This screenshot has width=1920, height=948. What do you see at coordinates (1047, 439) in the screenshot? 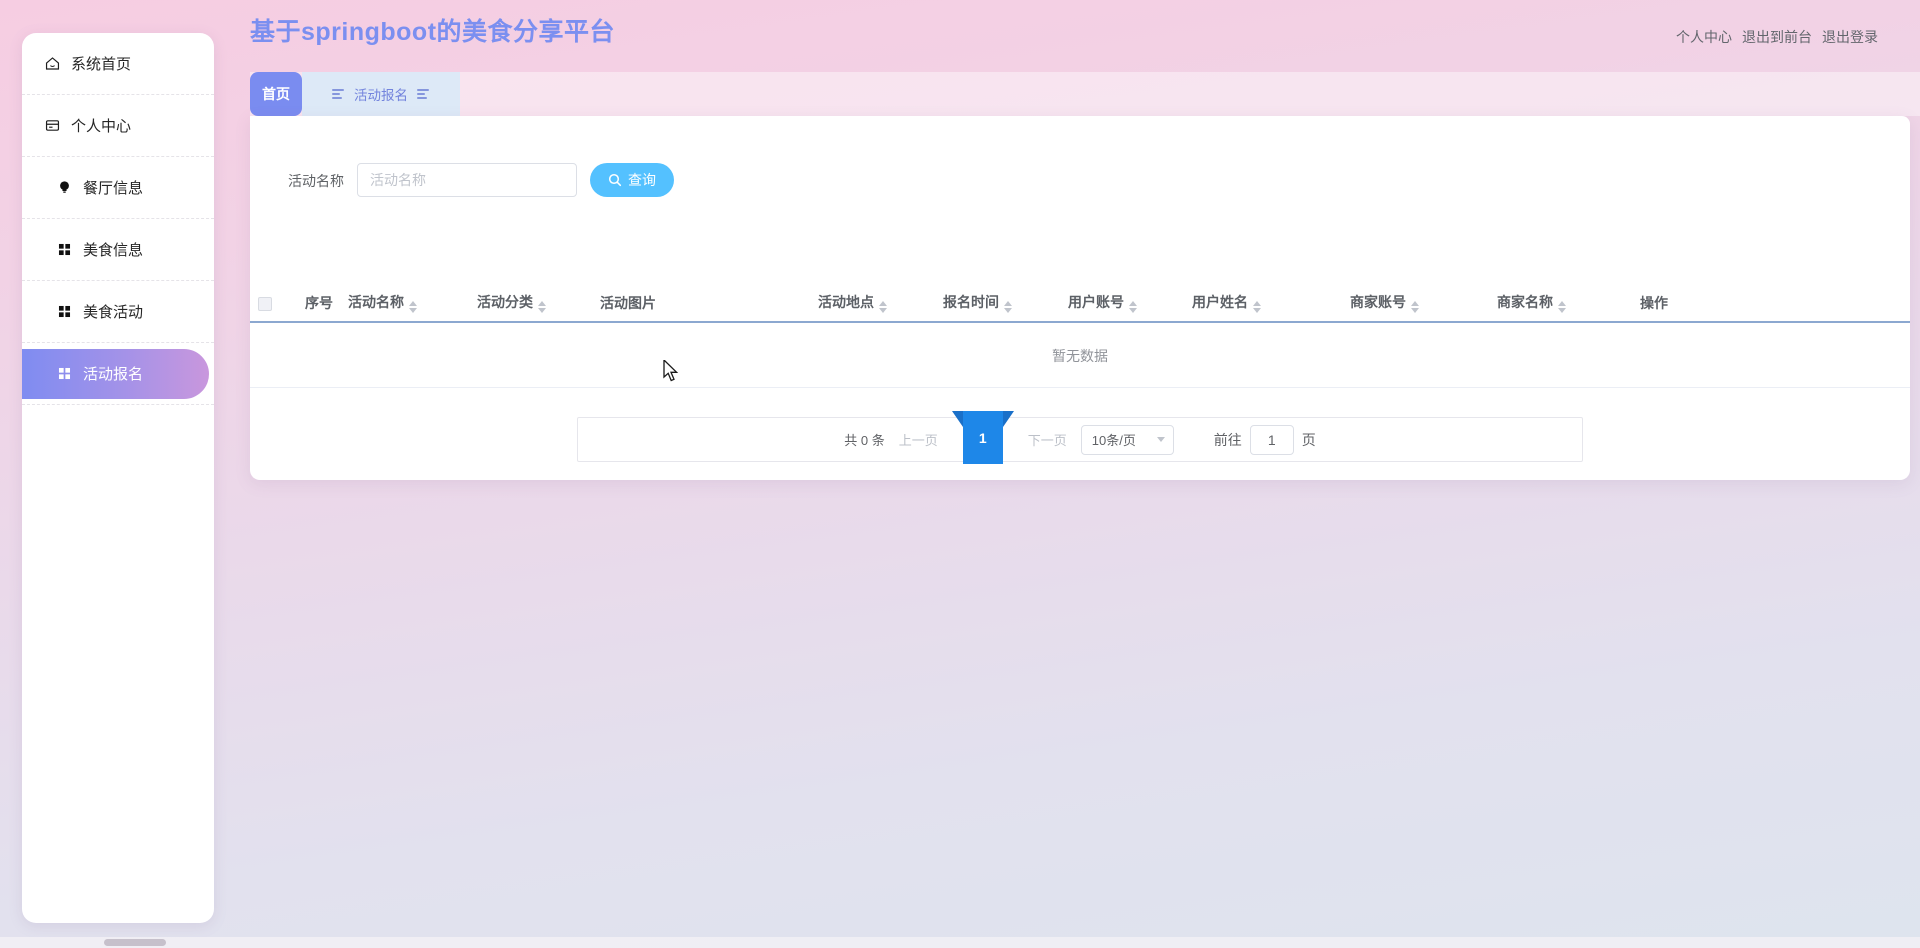
I see `next-page-button: 下一页` at bounding box center [1047, 439].